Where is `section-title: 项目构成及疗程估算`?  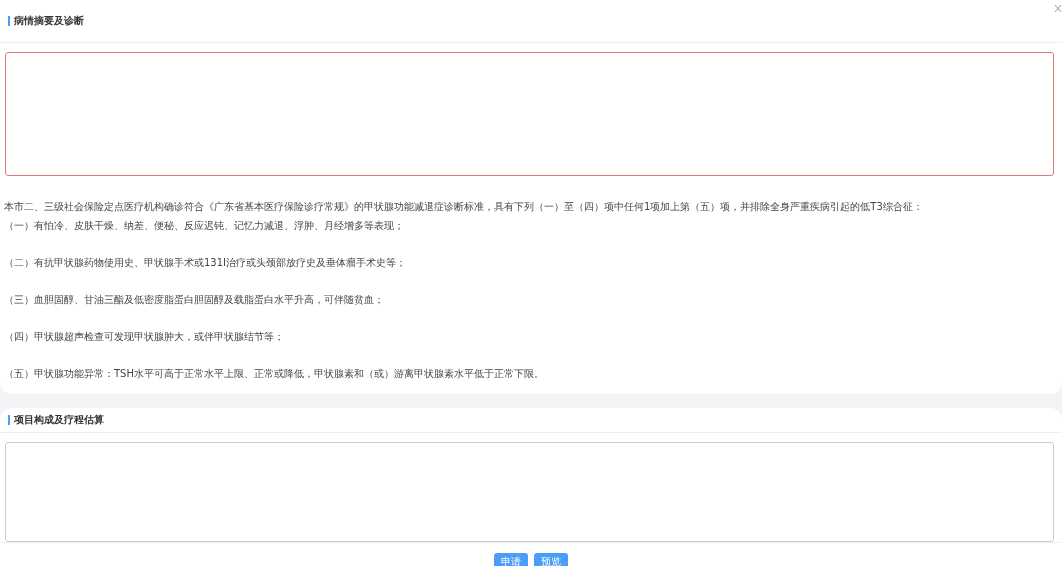 section-title: 项目构成及疗程估算 is located at coordinates (59, 420).